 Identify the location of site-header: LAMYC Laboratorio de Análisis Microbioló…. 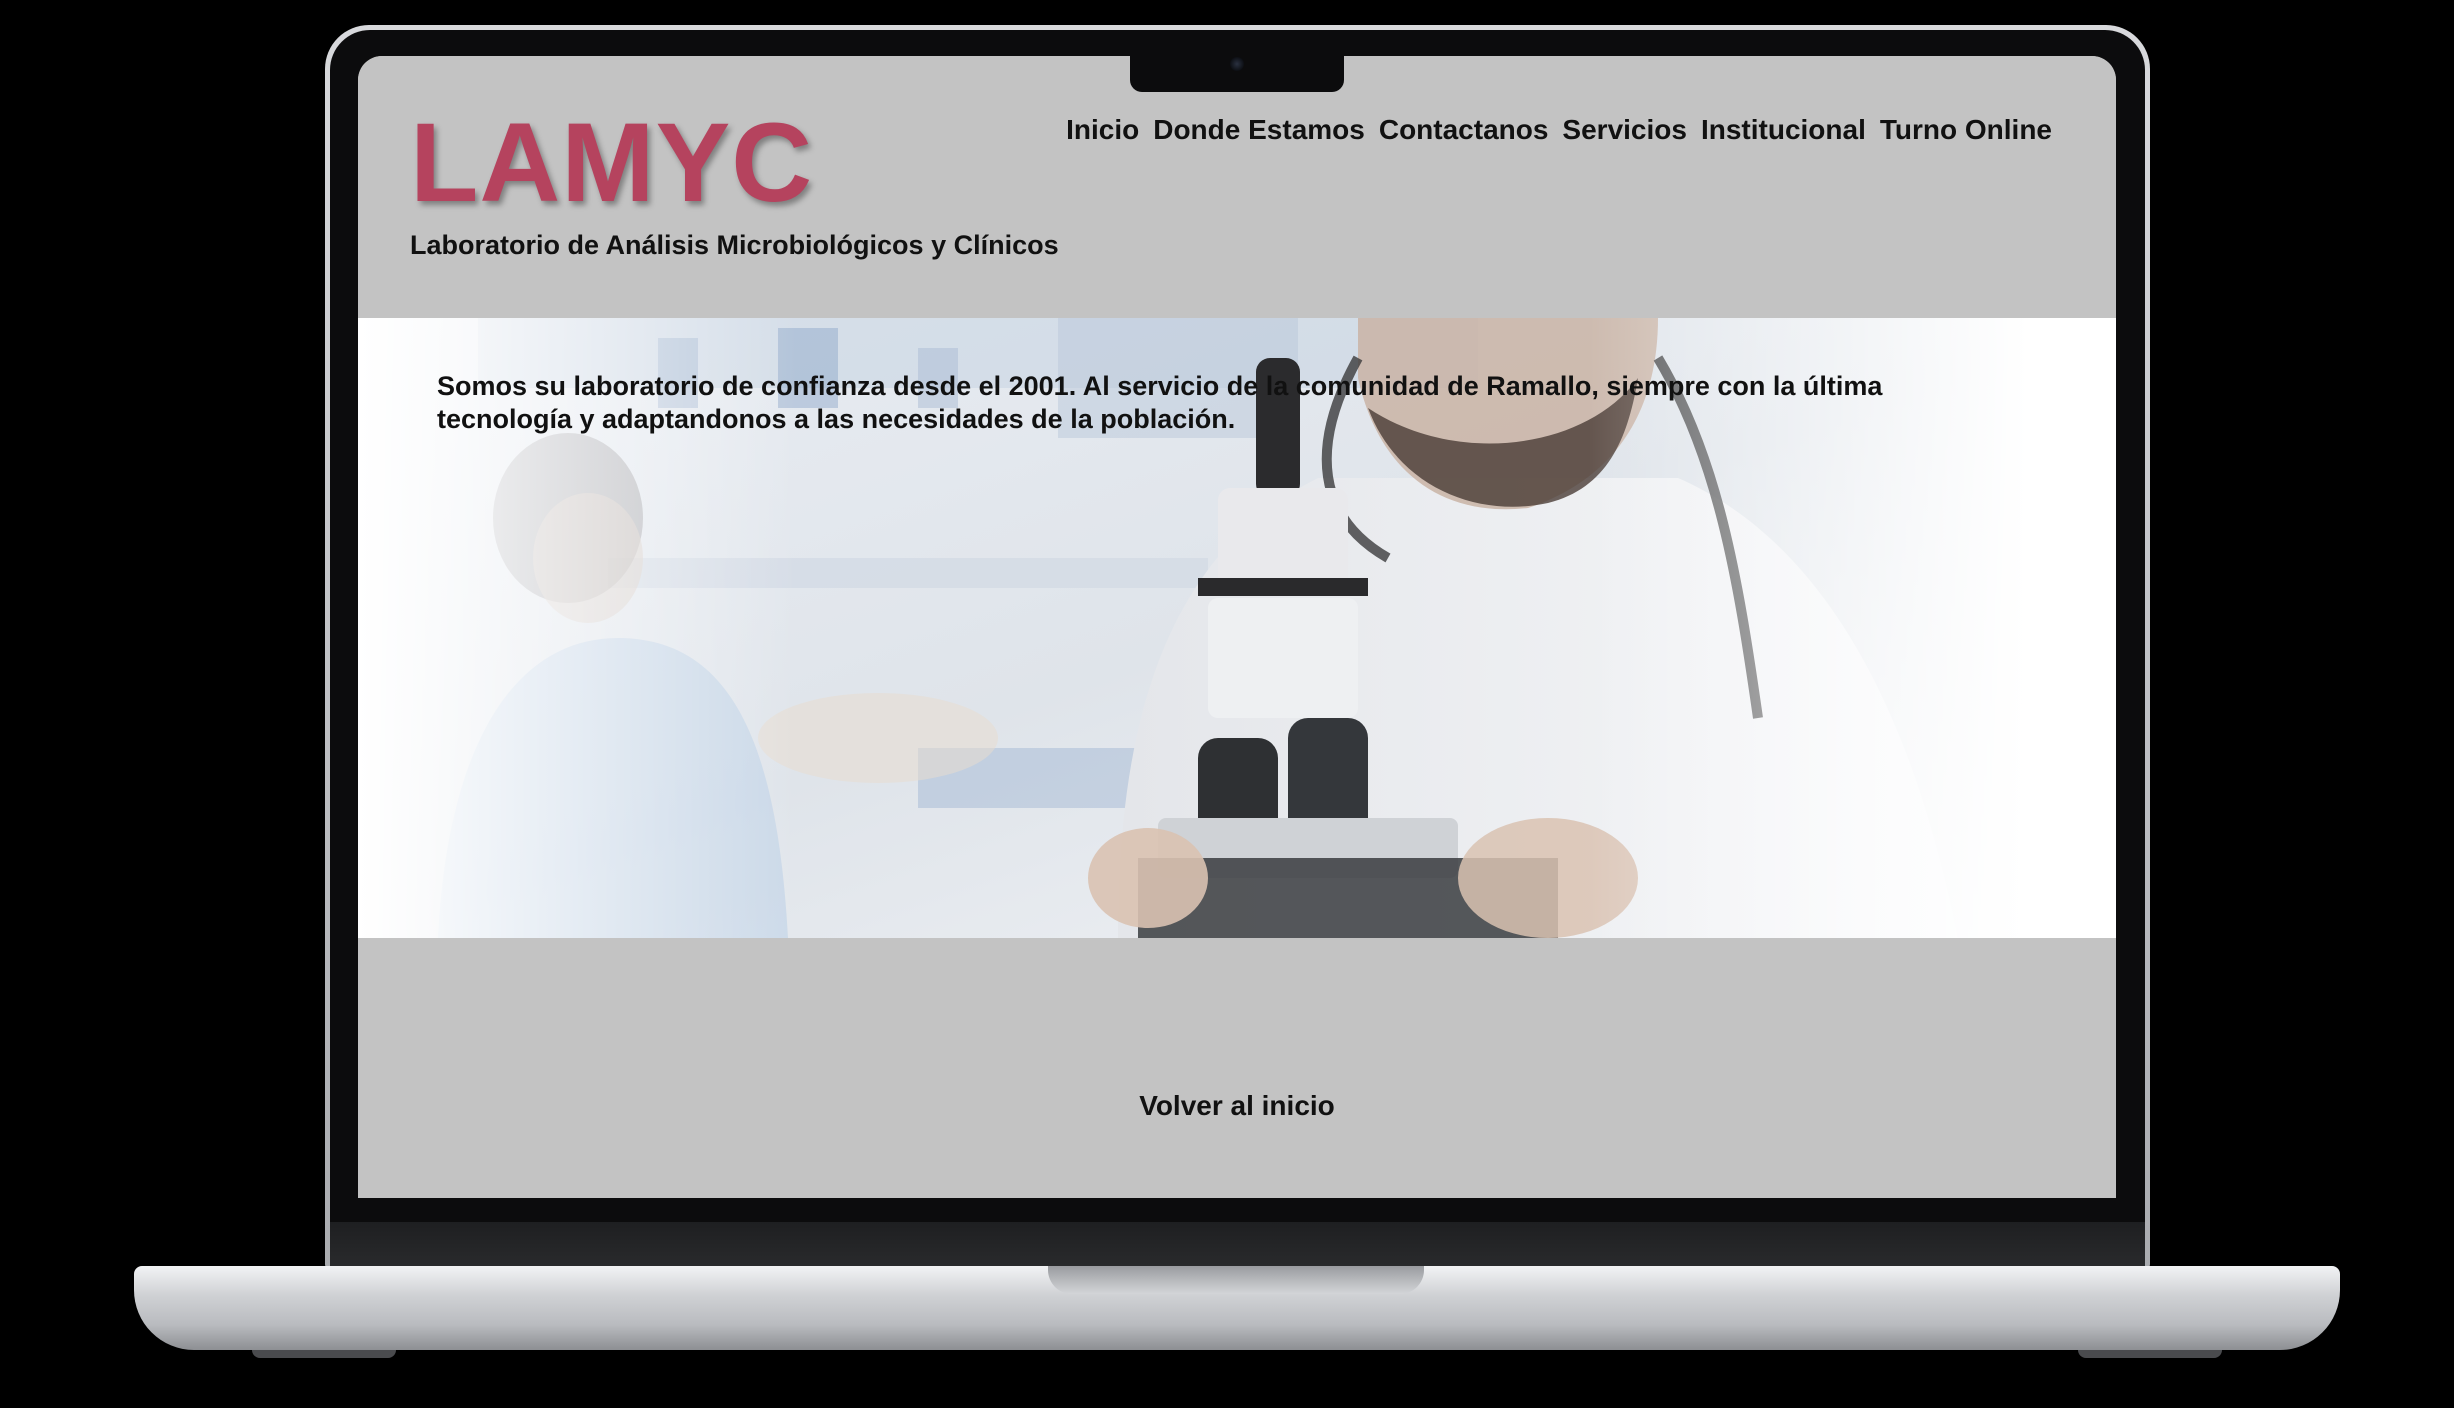
(1237, 187).